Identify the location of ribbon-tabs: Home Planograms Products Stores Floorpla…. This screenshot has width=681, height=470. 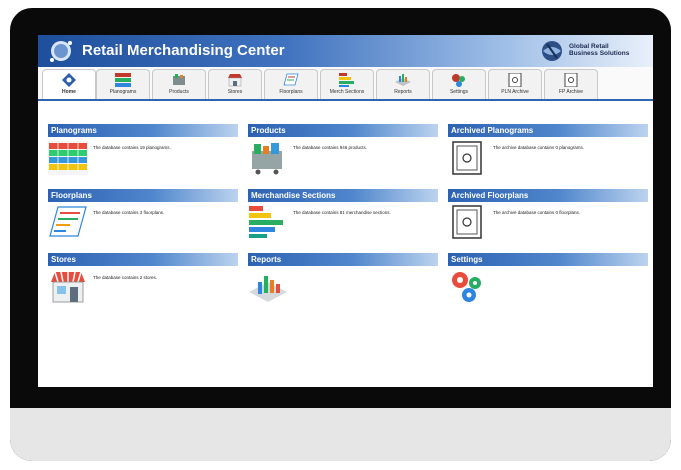
(345, 84).